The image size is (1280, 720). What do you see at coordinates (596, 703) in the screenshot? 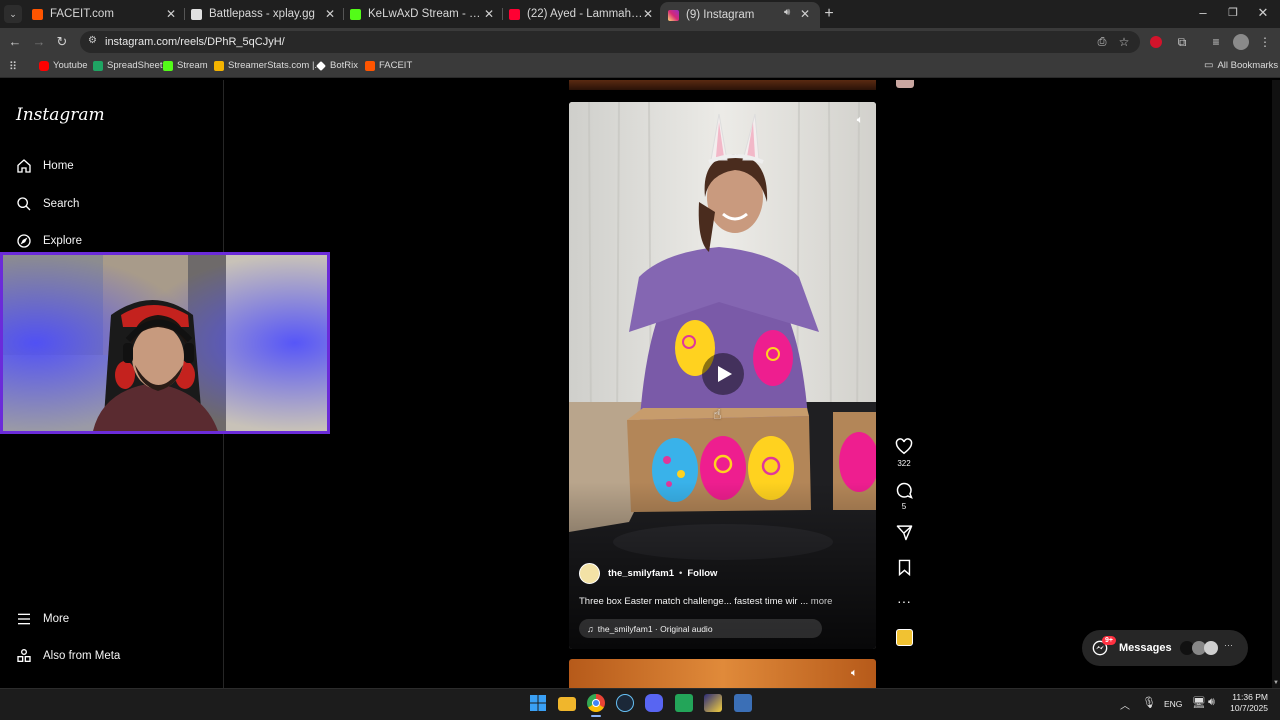
I see `chrome-icon` at bounding box center [596, 703].